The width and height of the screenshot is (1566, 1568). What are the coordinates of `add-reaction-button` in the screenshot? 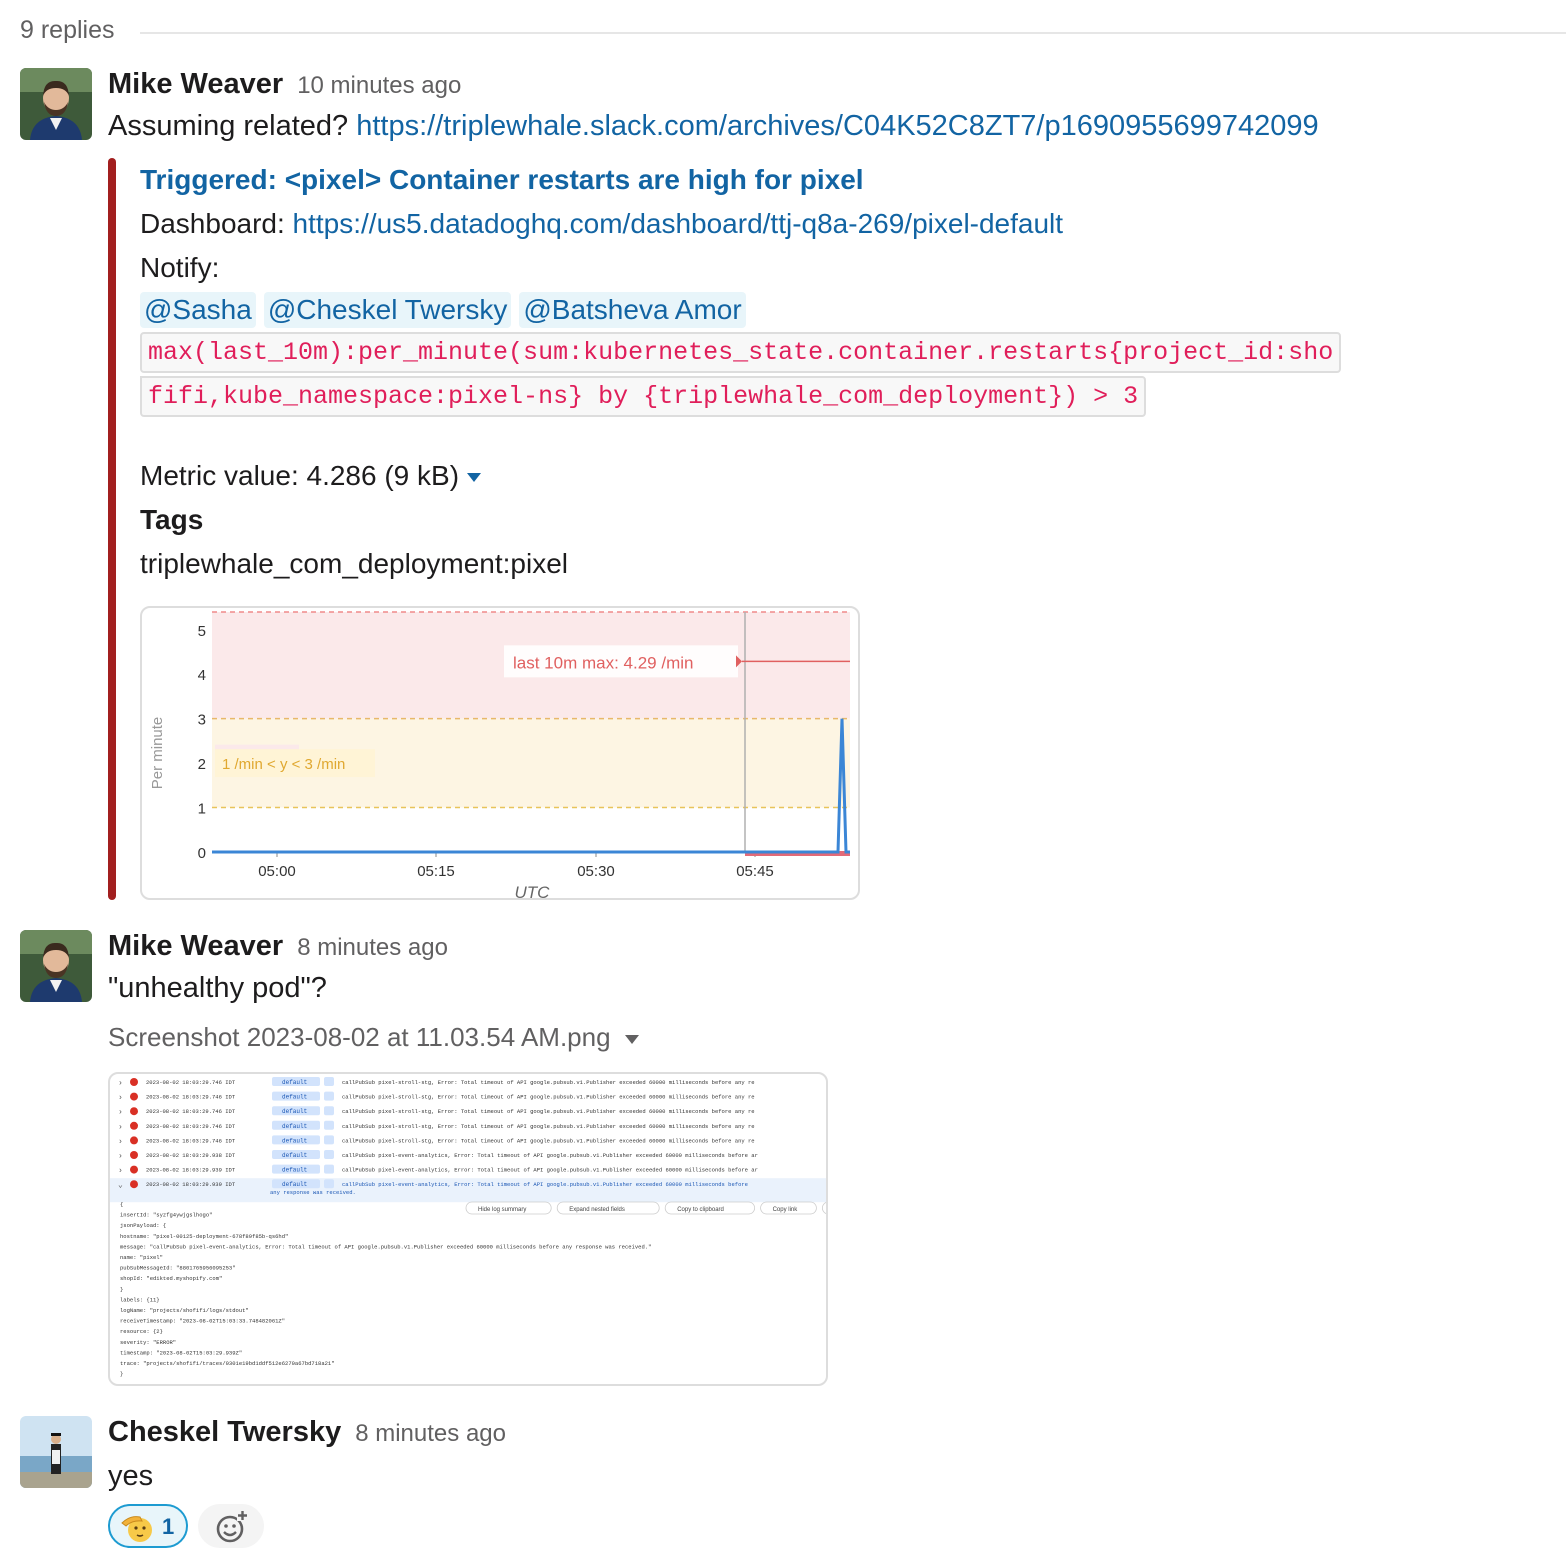 It's located at (231, 1526).